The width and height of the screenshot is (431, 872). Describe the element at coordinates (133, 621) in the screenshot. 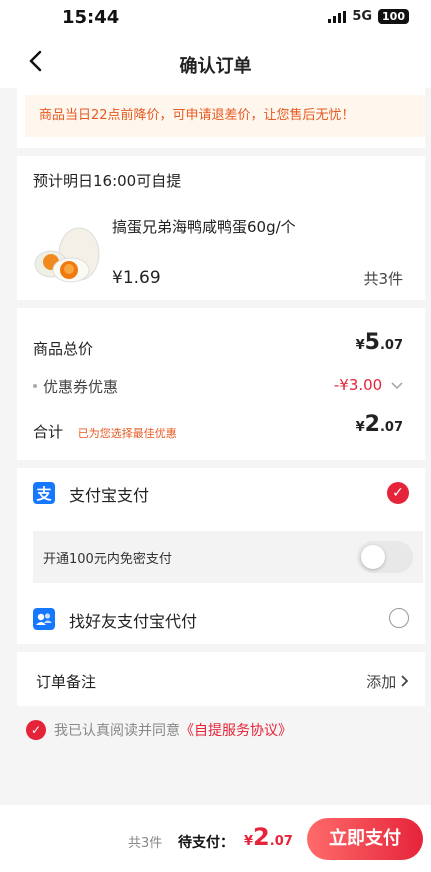

I see `friend-pay-label: 找好友支付宝代付` at that location.